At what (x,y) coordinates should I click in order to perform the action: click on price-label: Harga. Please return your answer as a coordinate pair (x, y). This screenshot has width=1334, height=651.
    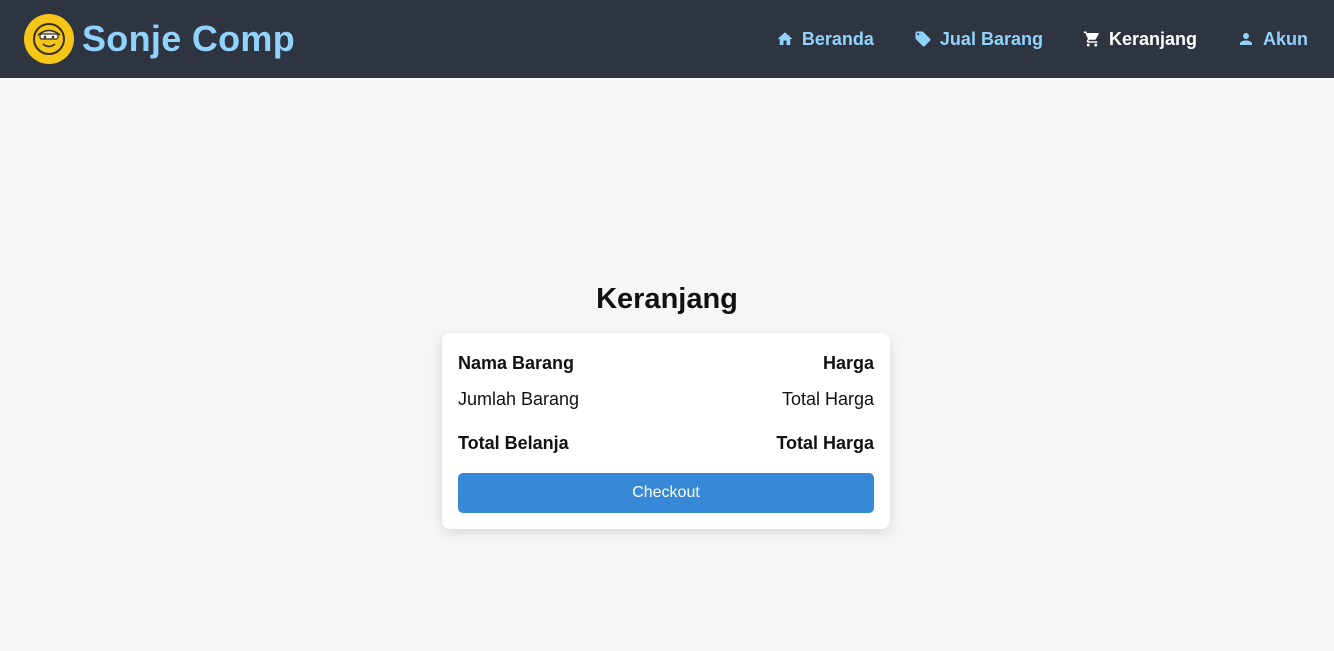
    Looking at the image, I should click on (848, 363).